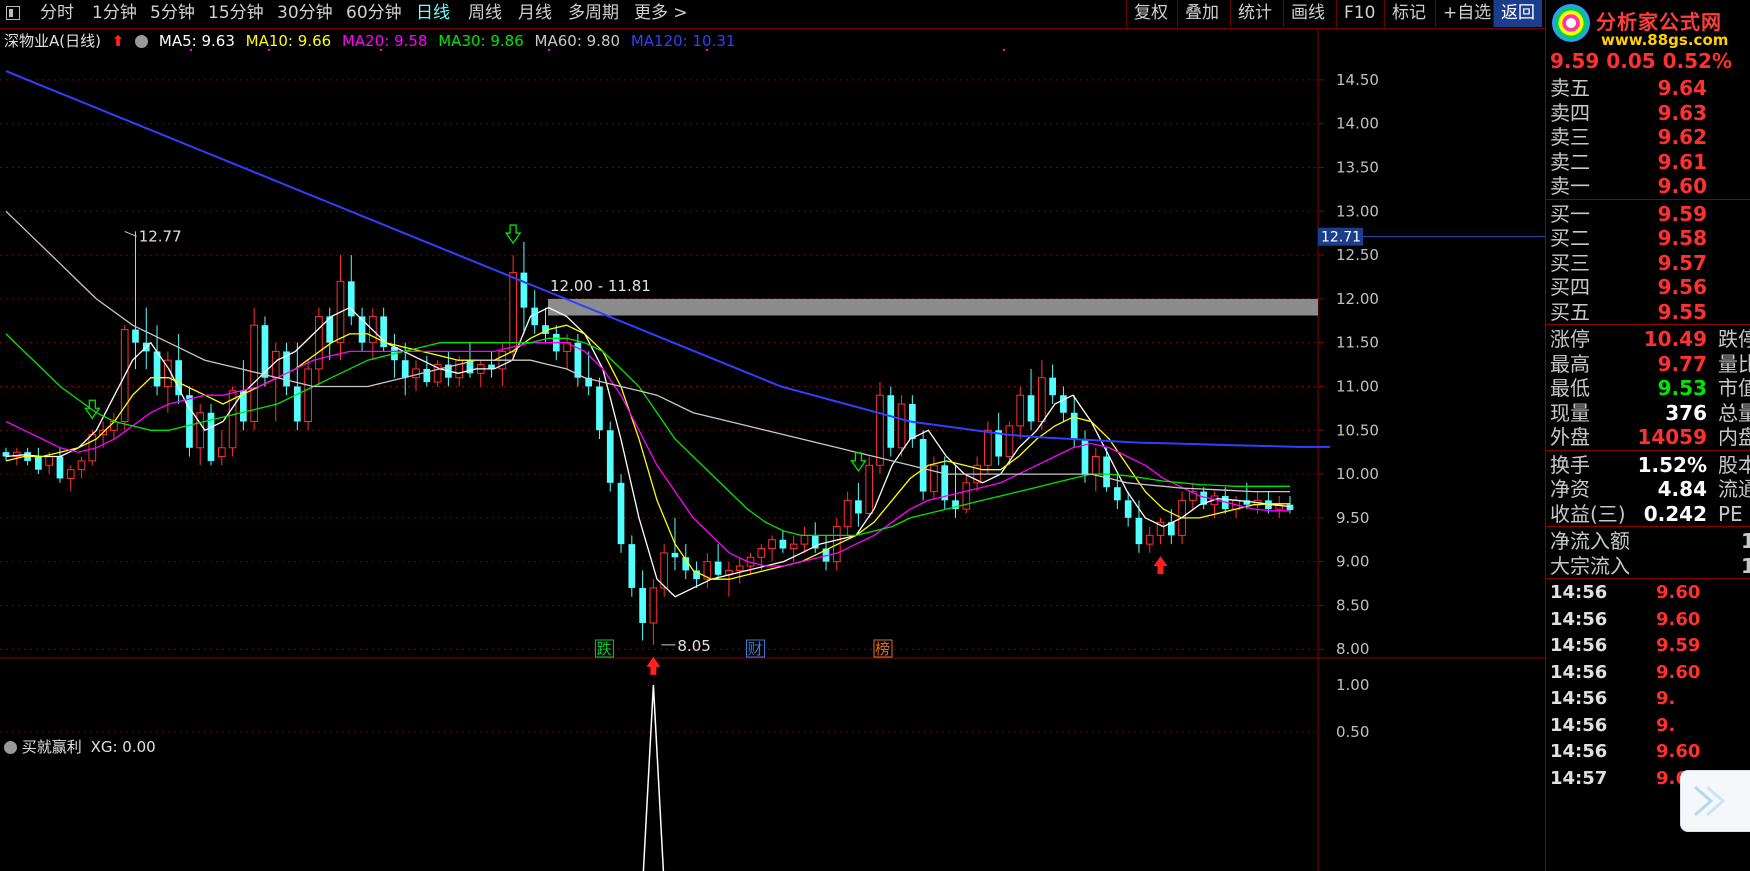 This screenshot has height=871, width=1750. I want to click on tab-30min: 30分钟, so click(305, 13).